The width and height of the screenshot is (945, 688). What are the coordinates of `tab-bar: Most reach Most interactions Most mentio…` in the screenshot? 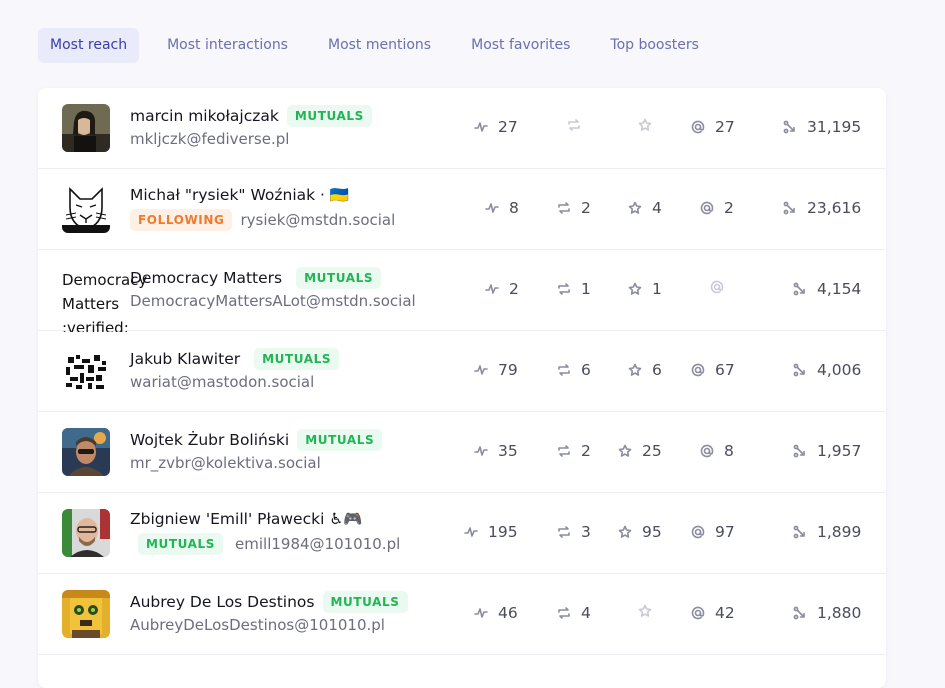 It's located at (382, 45).